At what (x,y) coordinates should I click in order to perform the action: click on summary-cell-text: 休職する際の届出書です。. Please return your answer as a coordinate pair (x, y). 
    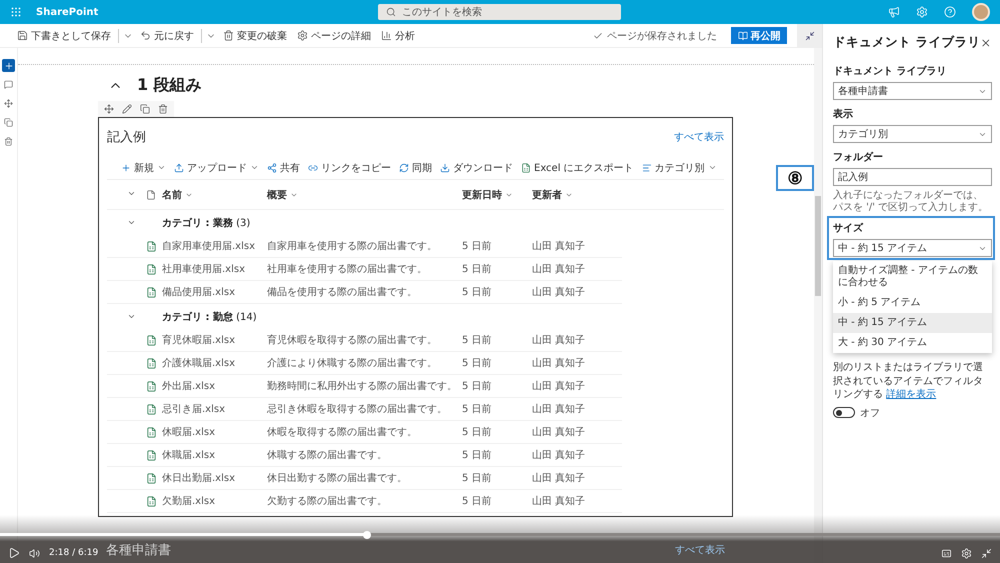
    Looking at the image, I should click on (327, 455).